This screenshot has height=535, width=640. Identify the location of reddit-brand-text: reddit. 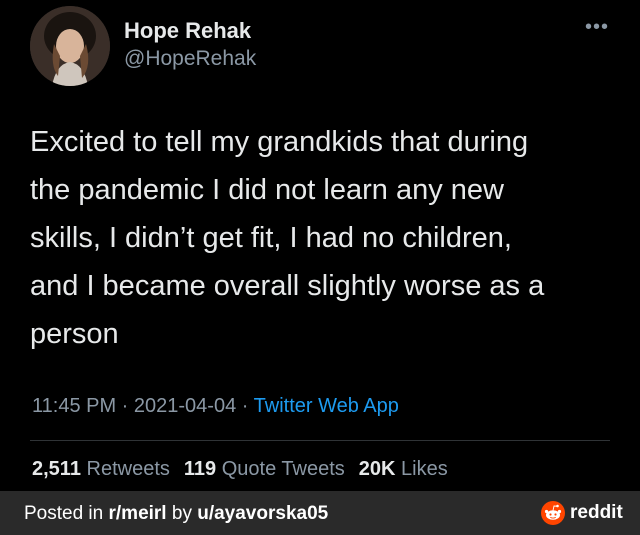
(596, 512).